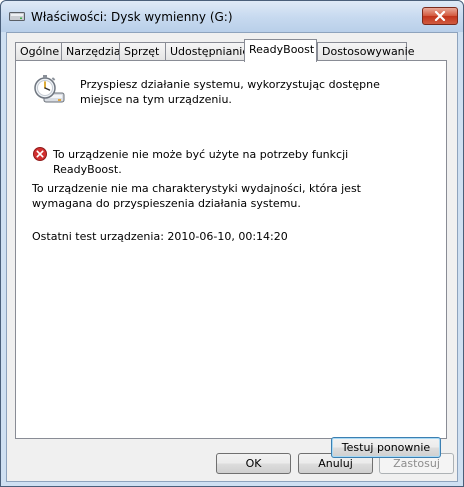  I want to click on title-bar: Właściwości: Dysk wymienny (G:), so click(232, 16).